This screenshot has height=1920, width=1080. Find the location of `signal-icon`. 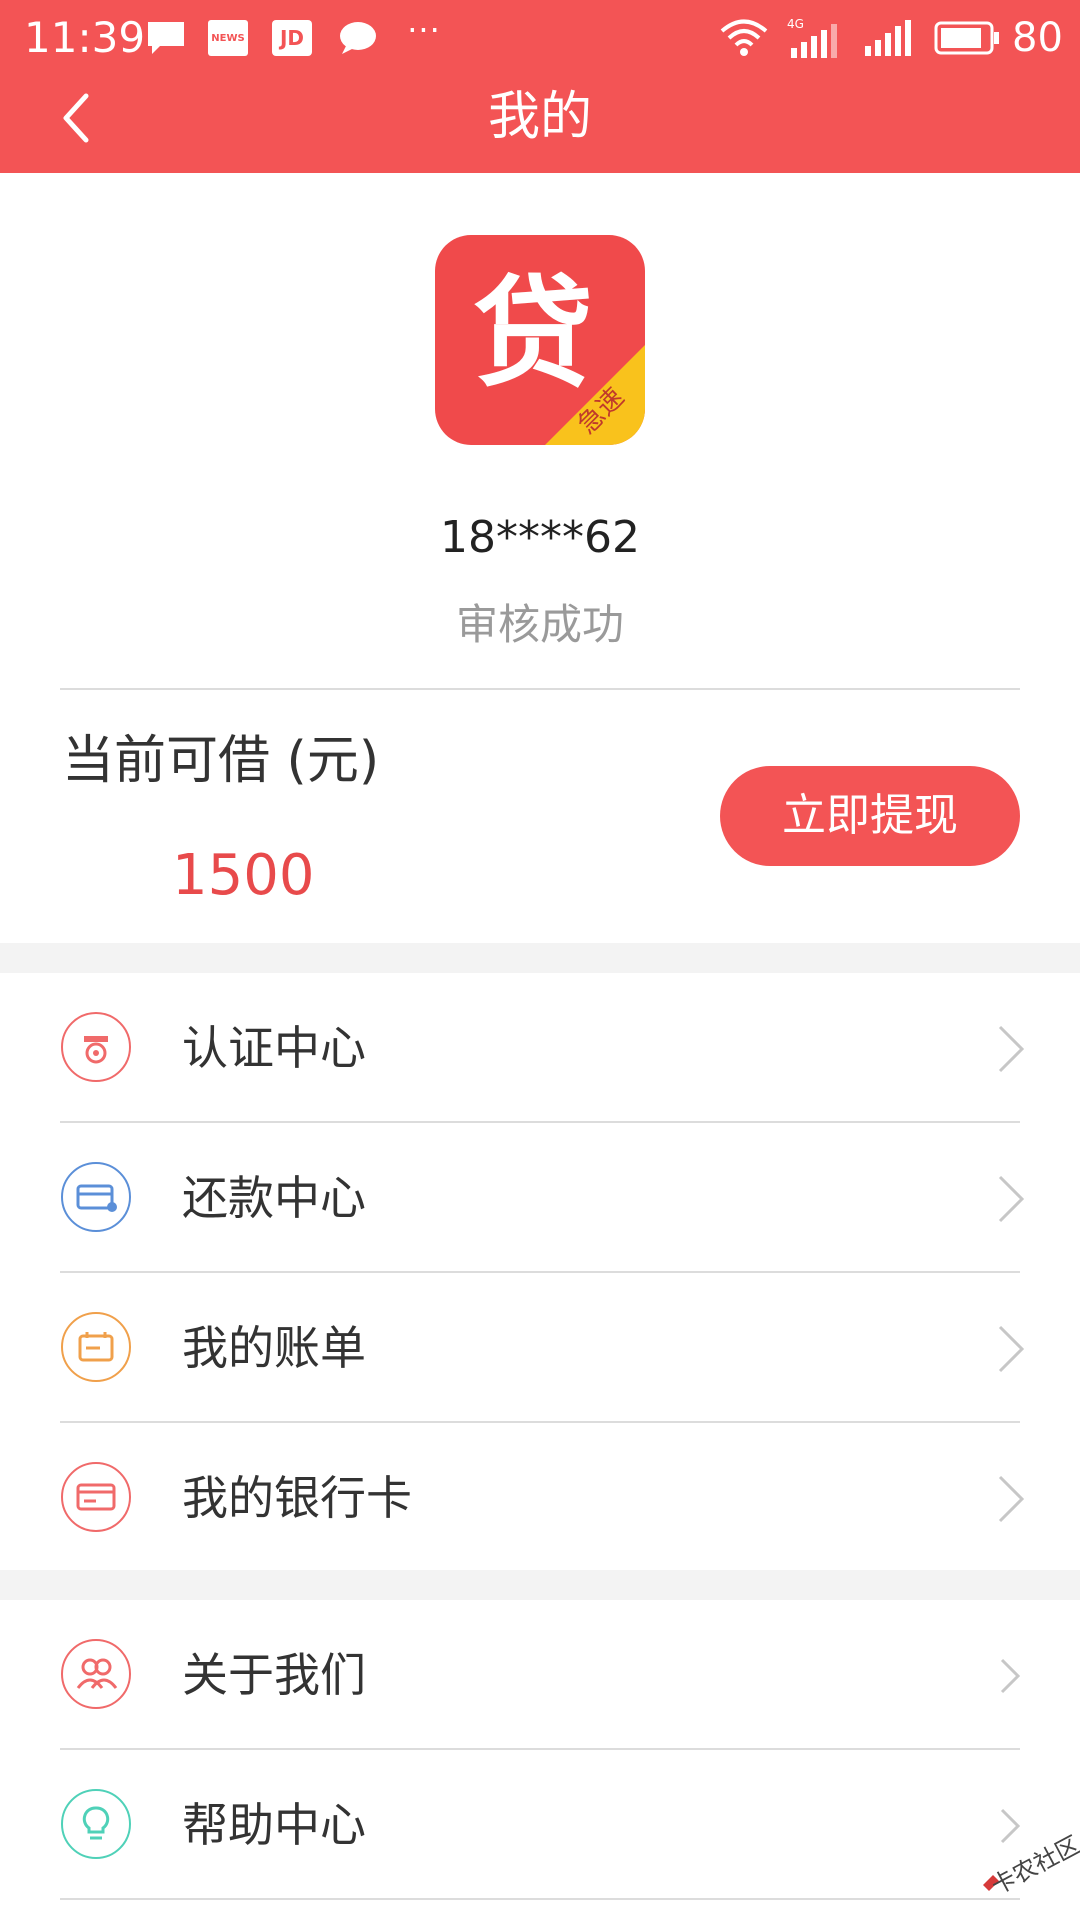

signal-icon is located at coordinates (888, 38).